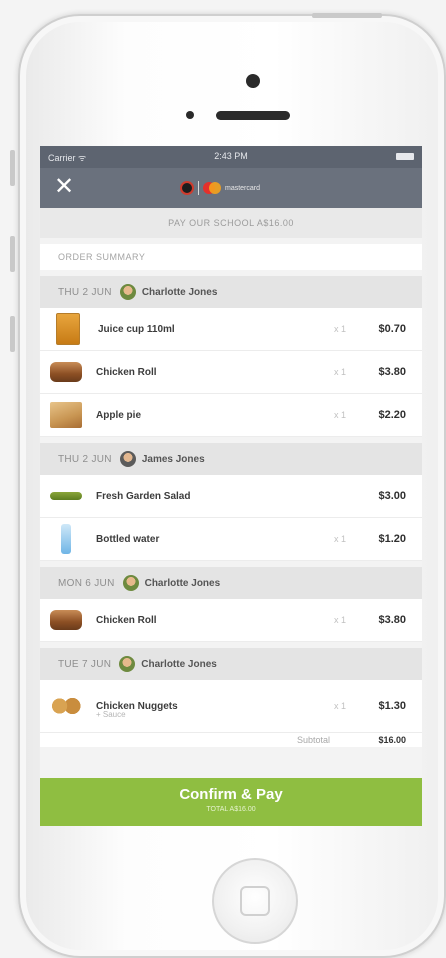 This screenshot has width=446, height=958. What do you see at coordinates (347, 15) in the screenshot?
I see `power-button` at bounding box center [347, 15].